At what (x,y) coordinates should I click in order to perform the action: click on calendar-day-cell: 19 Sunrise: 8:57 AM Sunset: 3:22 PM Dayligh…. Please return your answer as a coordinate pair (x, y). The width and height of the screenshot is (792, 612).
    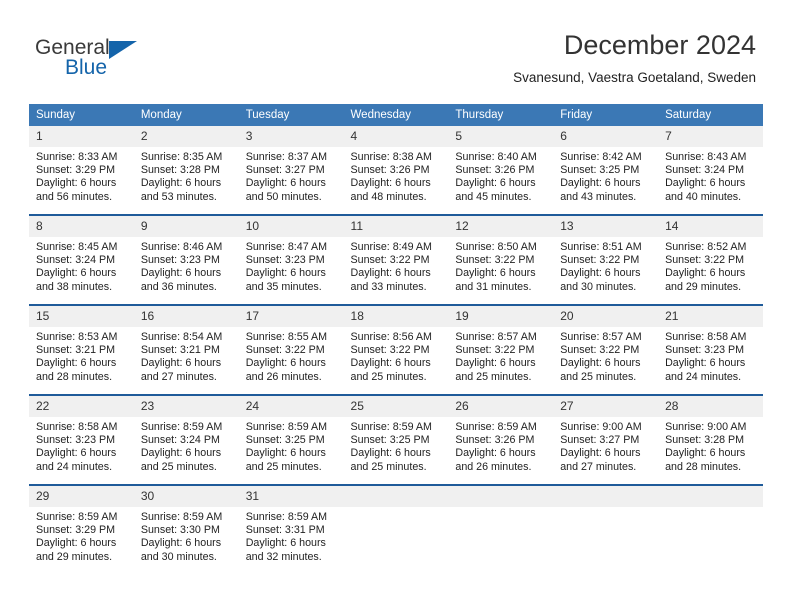
    Looking at the image, I should click on (501, 349).